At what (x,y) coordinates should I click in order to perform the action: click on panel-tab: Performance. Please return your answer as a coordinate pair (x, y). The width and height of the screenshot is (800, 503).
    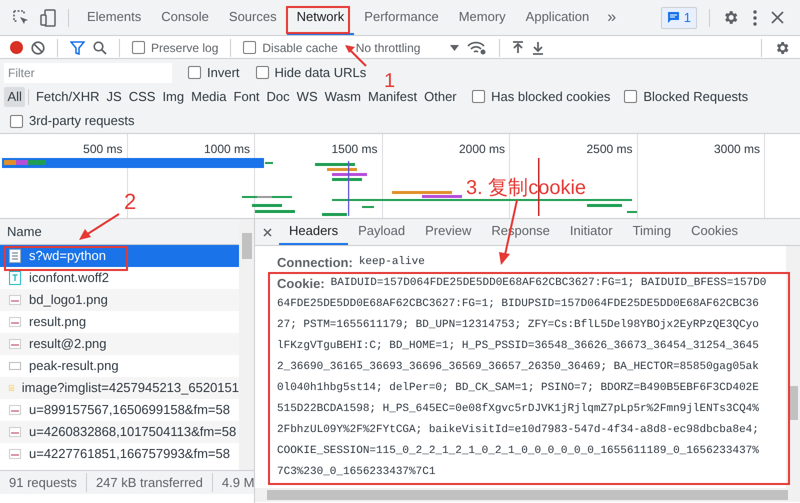
    Looking at the image, I should click on (401, 17).